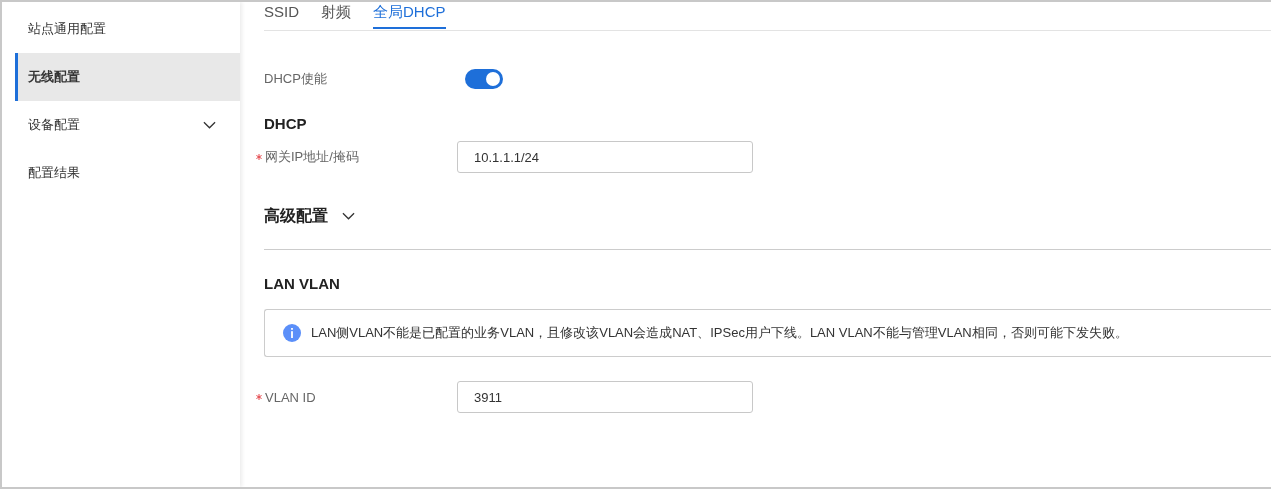 The image size is (1271, 489). What do you see at coordinates (336, 15) in the screenshot?
I see `tab: 射频` at bounding box center [336, 15].